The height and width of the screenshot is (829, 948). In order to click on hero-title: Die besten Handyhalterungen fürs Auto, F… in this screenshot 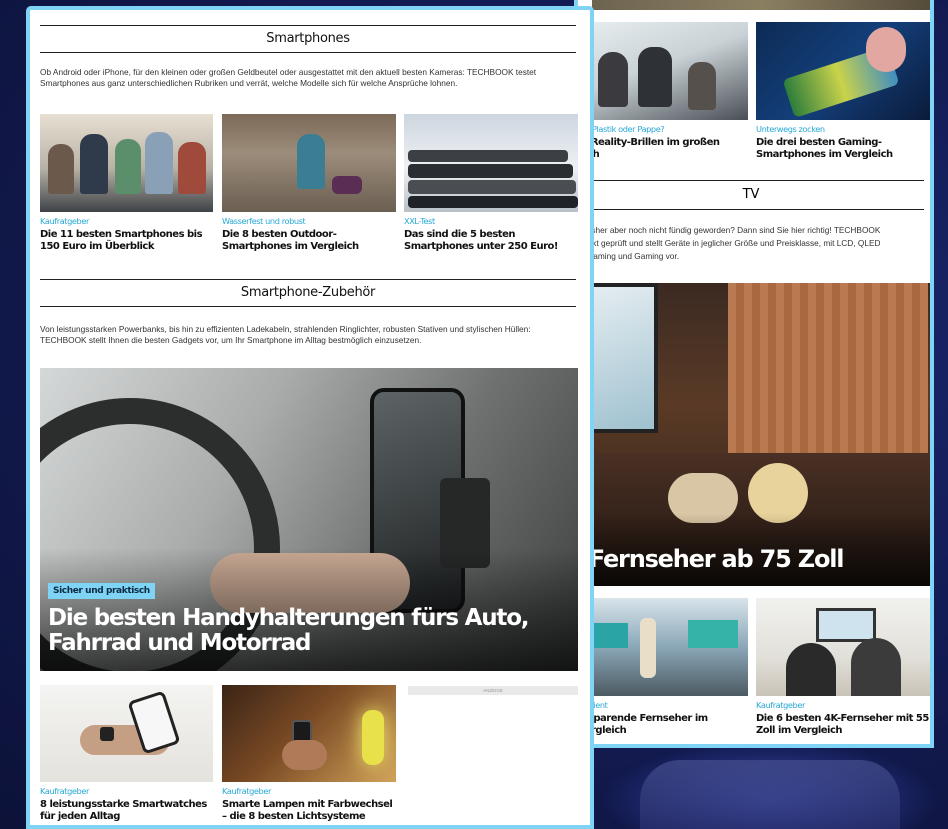, I will do `click(308, 631)`.